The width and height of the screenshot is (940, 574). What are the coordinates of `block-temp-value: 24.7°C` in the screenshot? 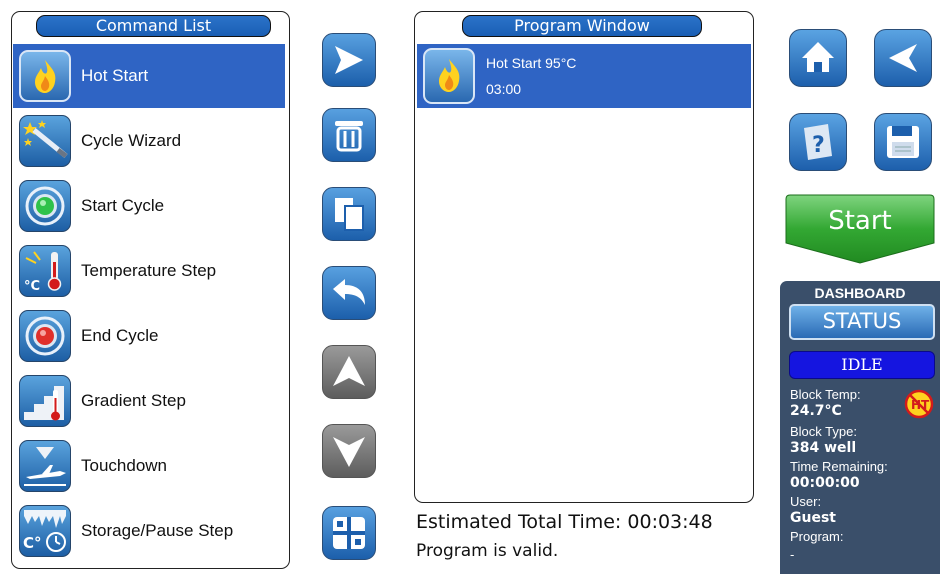 It's located at (816, 411).